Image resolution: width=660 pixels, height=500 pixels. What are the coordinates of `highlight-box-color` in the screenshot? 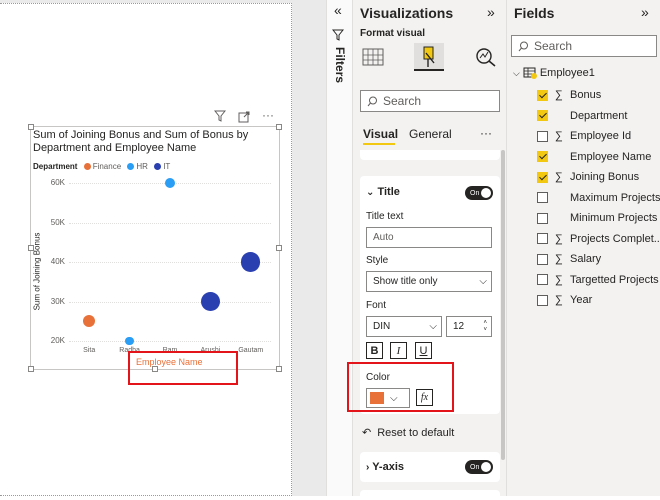 It's located at (400, 387).